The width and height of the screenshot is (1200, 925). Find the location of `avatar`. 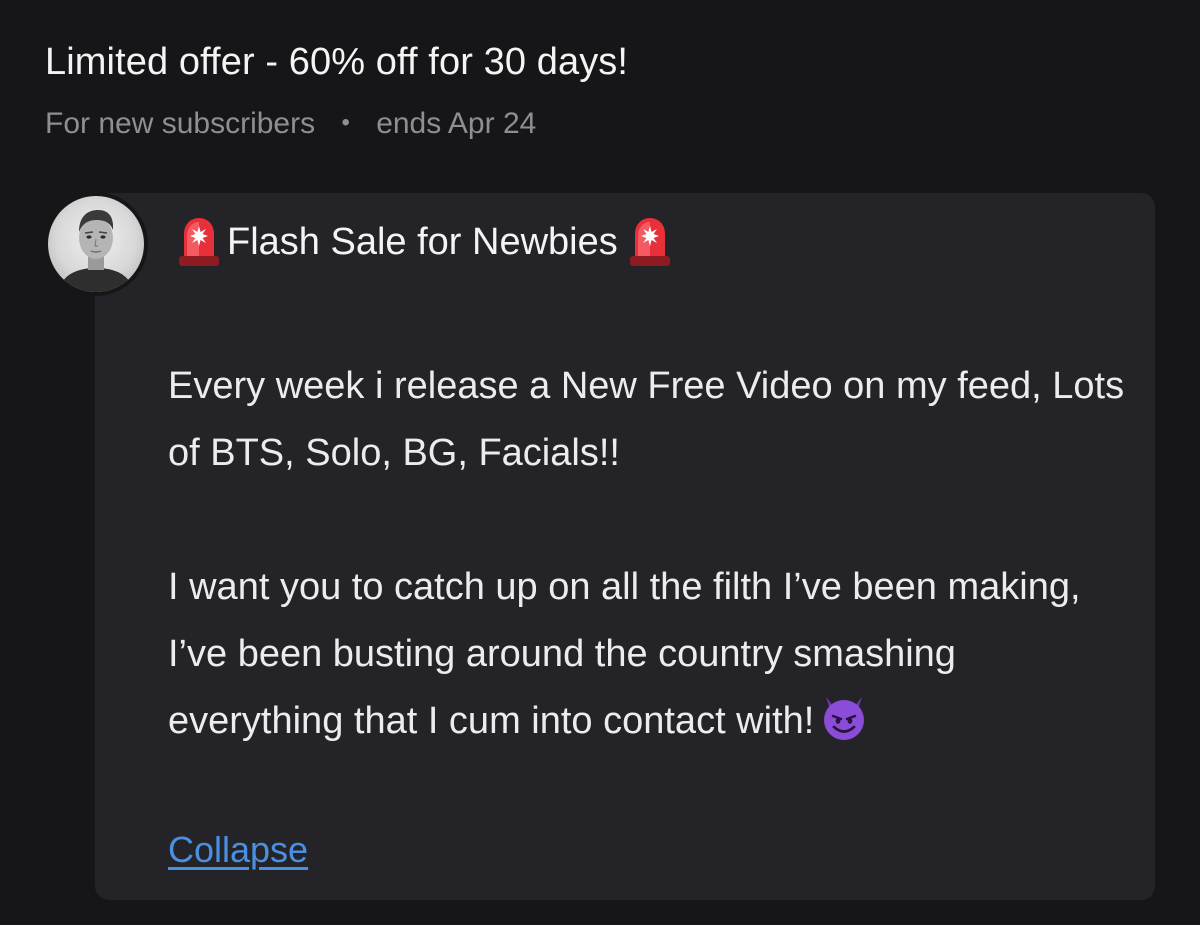

avatar is located at coordinates (96, 244).